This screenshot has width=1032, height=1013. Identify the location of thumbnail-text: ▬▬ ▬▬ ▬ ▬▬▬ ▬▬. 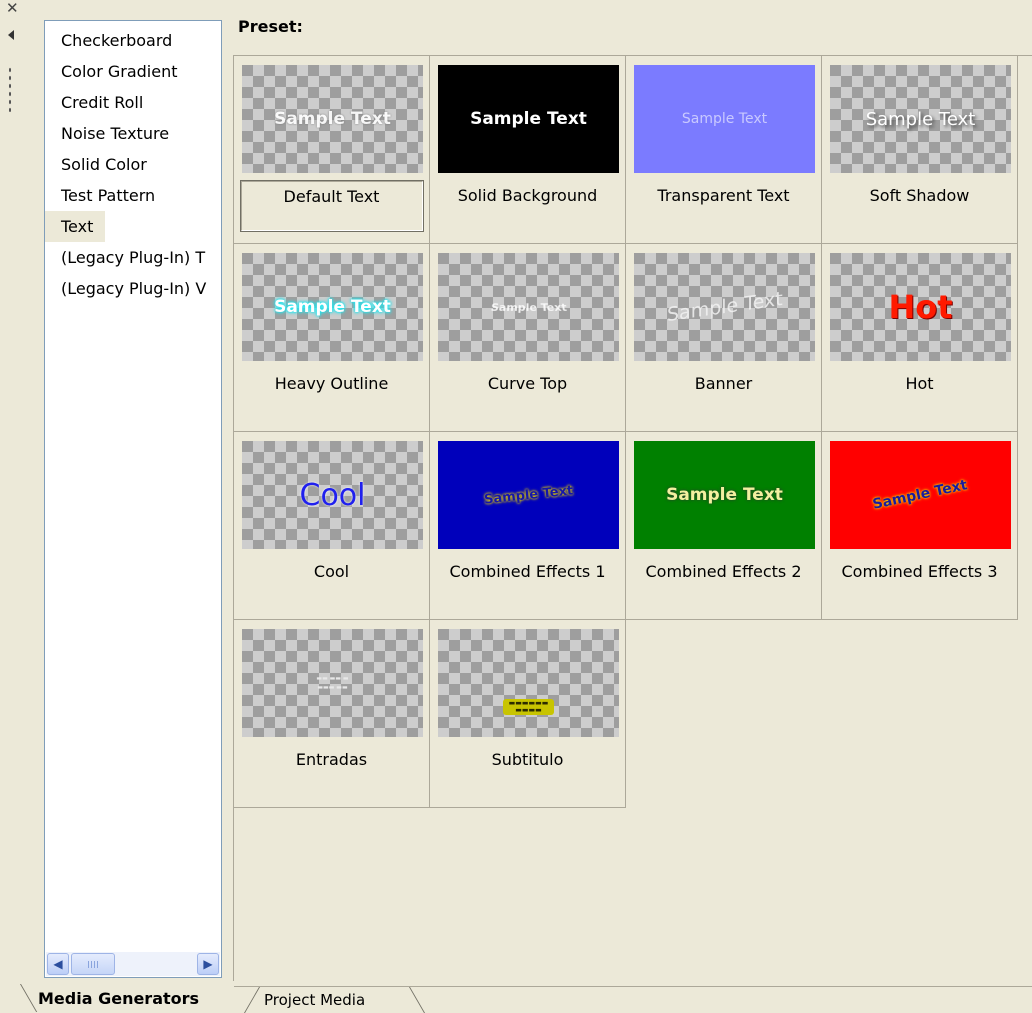
(332, 683).